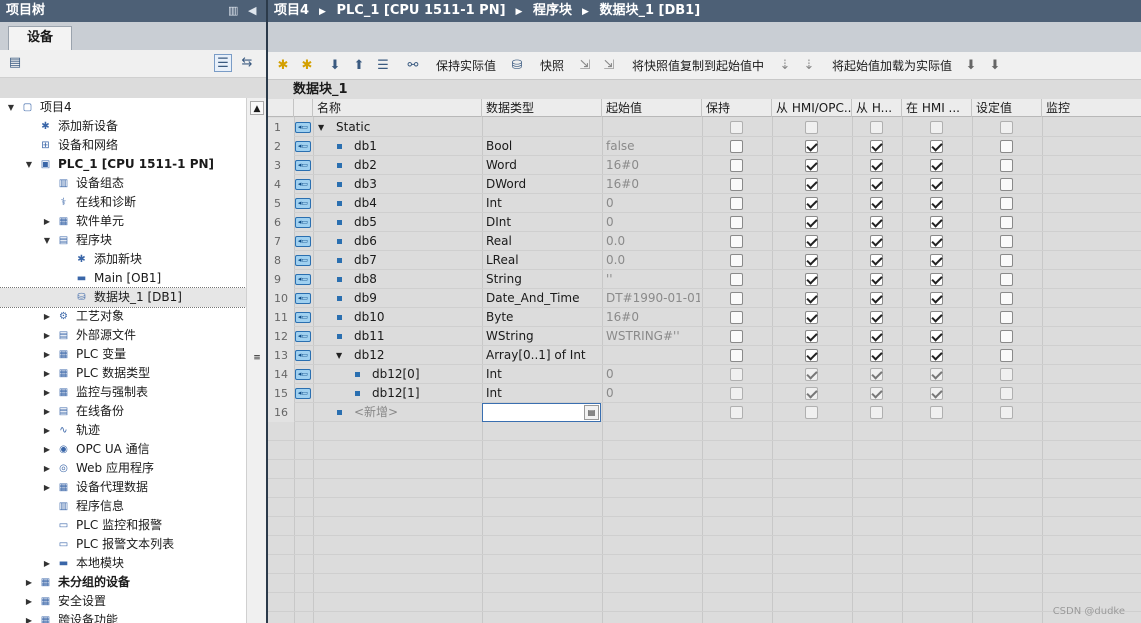 The image size is (1141, 623). What do you see at coordinates (704, 374) in the screenshot?
I see `table-row: 14 ◂▭ db12[0] Int 0` at bounding box center [704, 374].